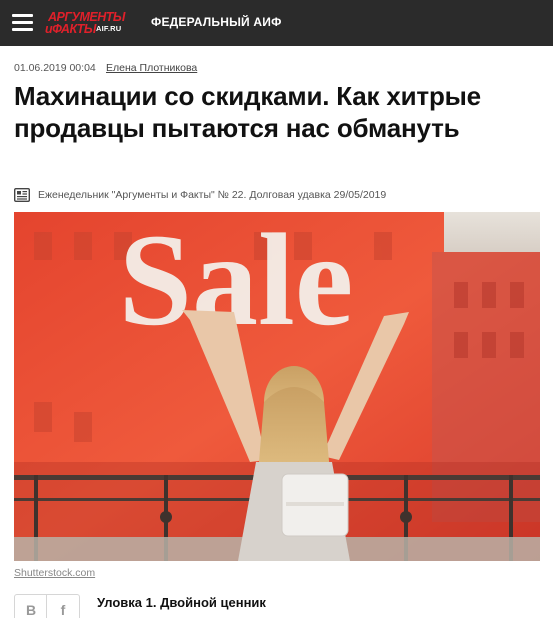 The width and height of the screenshot is (553, 618). I want to click on top-bar: АРГУМЕНТЫ иФАКТЫ AIF.RU ФЕДЕРАЛЬНЫЙ АИФ, so click(276, 23).